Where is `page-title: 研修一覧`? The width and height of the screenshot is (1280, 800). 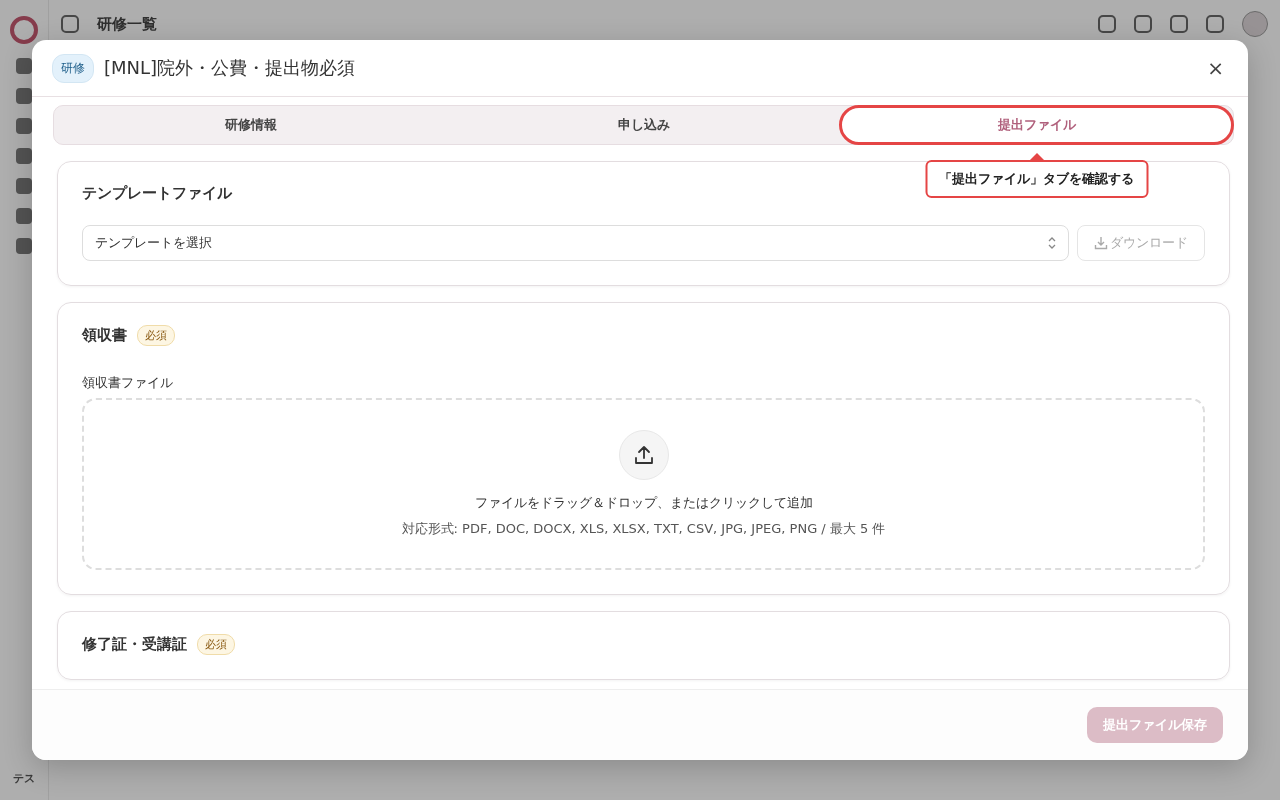
page-title: 研修一覧 is located at coordinates (127, 24).